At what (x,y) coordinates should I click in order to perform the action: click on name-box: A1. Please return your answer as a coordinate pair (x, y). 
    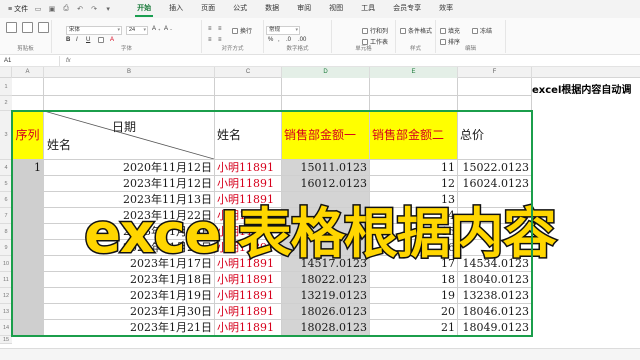
    Looking at the image, I should click on (30, 60).